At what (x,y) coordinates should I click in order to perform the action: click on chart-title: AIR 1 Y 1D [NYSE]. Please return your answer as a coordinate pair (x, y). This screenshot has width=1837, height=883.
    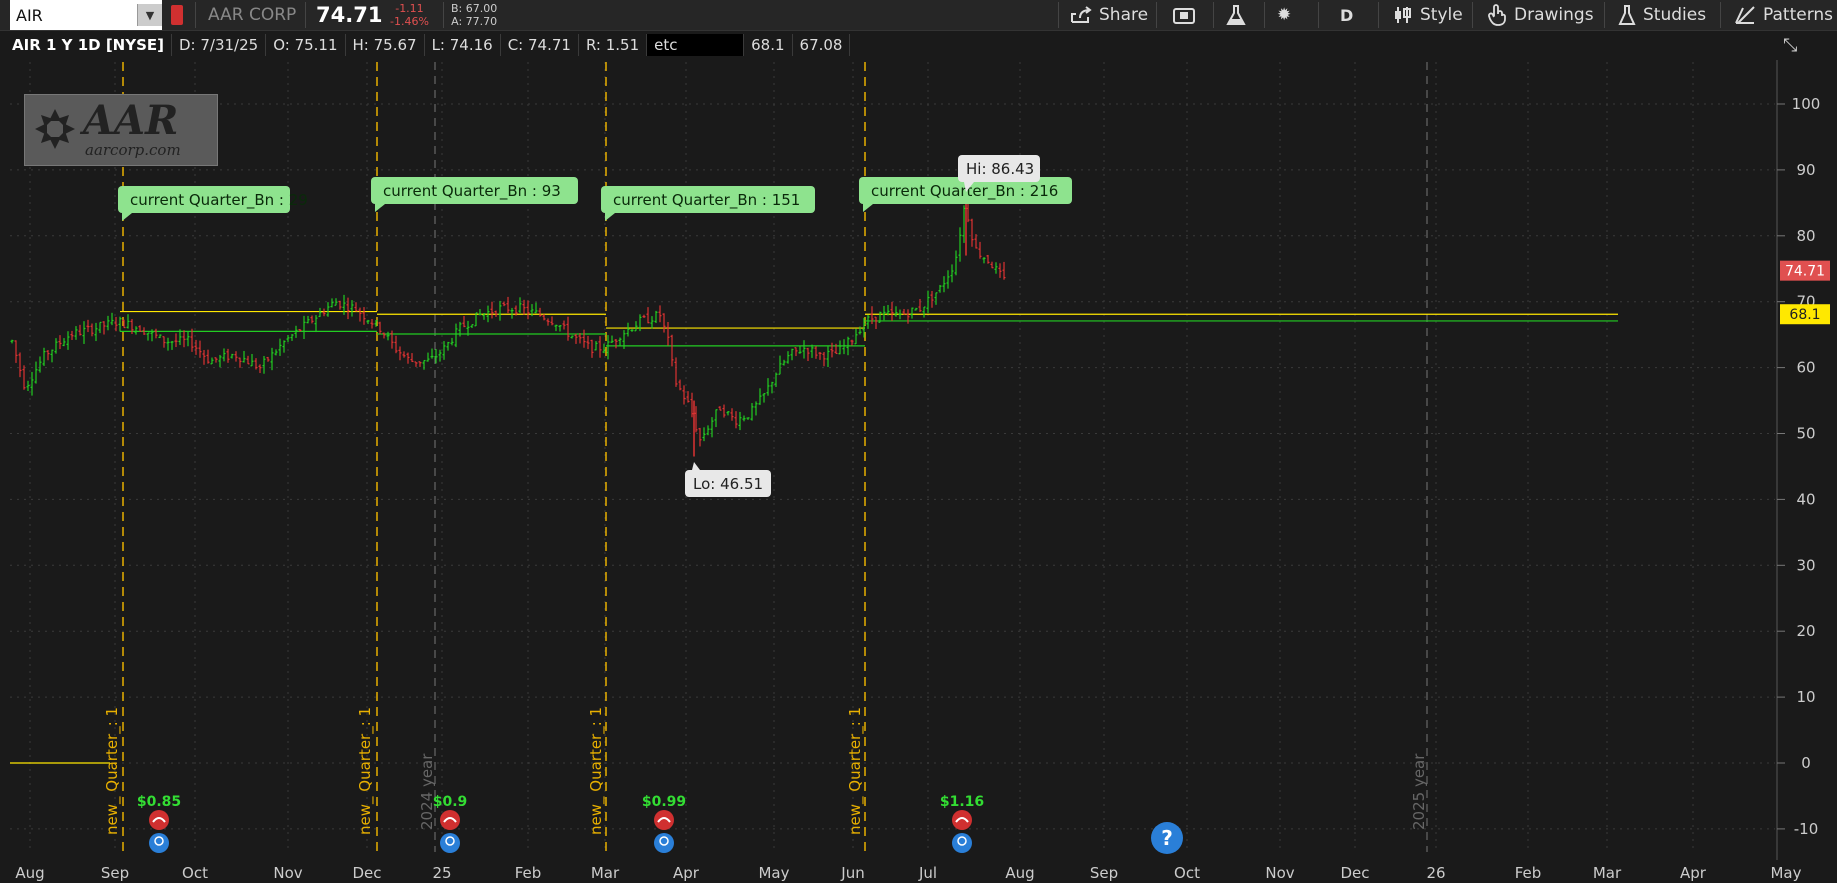
    Looking at the image, I should click on (86, 45).